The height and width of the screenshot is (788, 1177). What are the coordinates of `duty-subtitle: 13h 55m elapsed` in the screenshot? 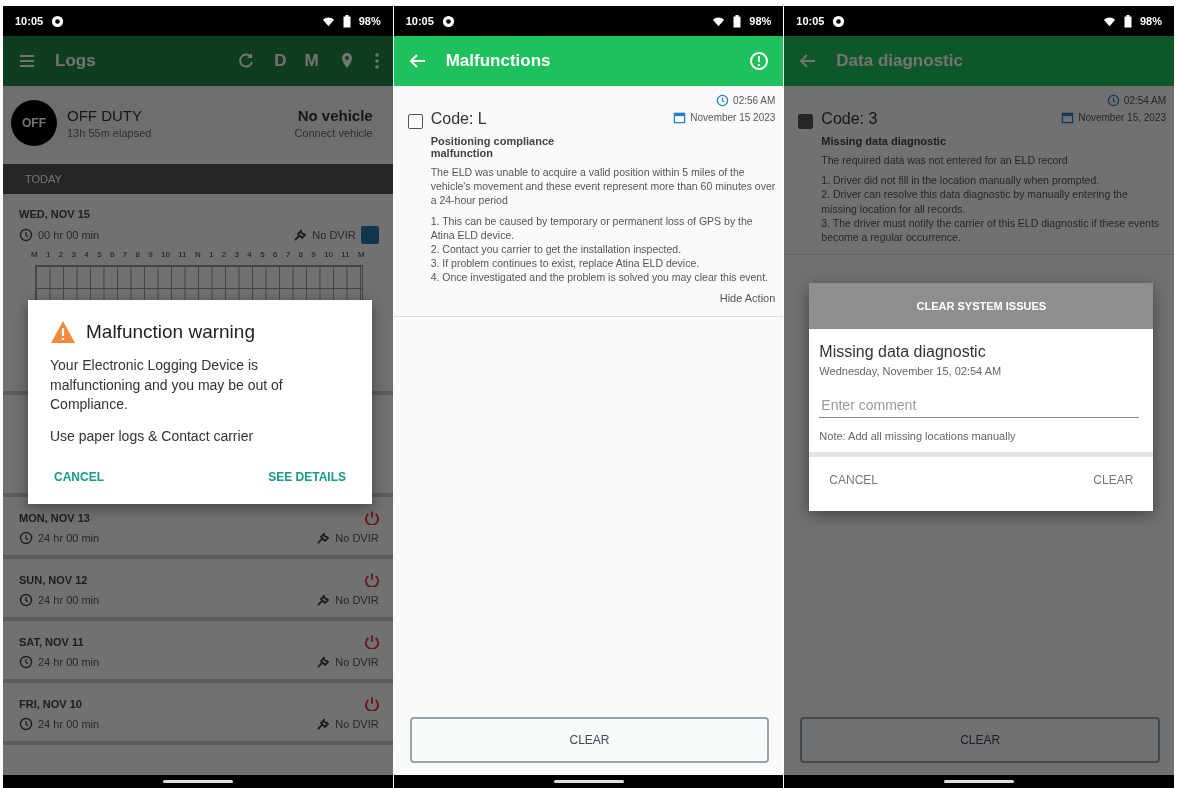 It's located at (109, 133).